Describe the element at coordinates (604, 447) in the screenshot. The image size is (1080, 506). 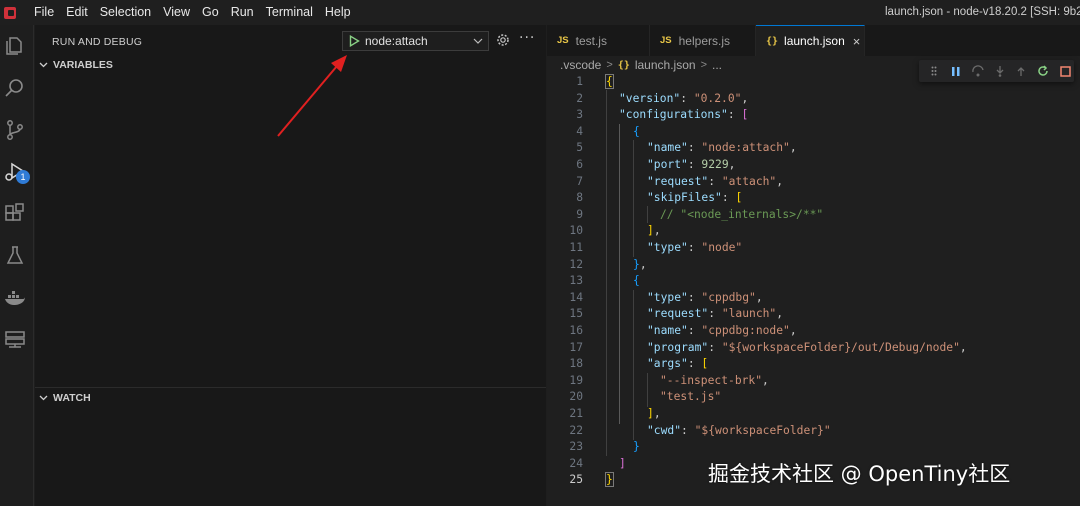
I see `code-line: 23}` at that location.